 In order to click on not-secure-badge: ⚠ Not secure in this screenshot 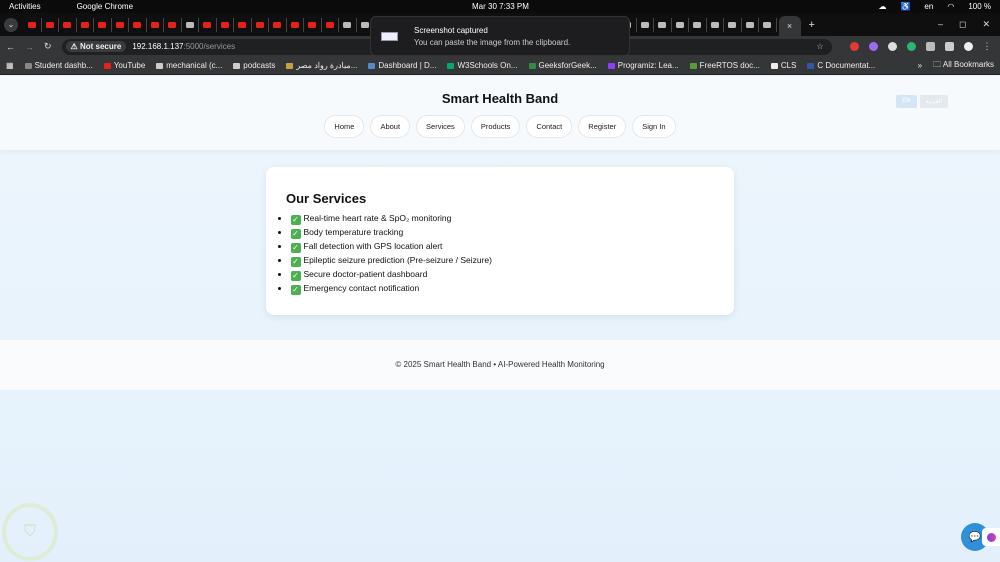, I will do `click(96, 46)`.